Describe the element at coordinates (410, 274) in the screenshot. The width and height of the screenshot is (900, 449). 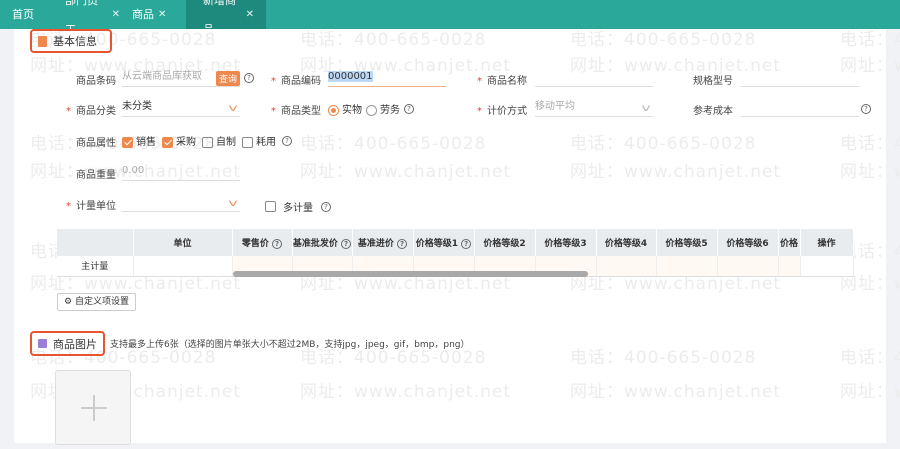
I see `horizontal-scrollbar` at that location.